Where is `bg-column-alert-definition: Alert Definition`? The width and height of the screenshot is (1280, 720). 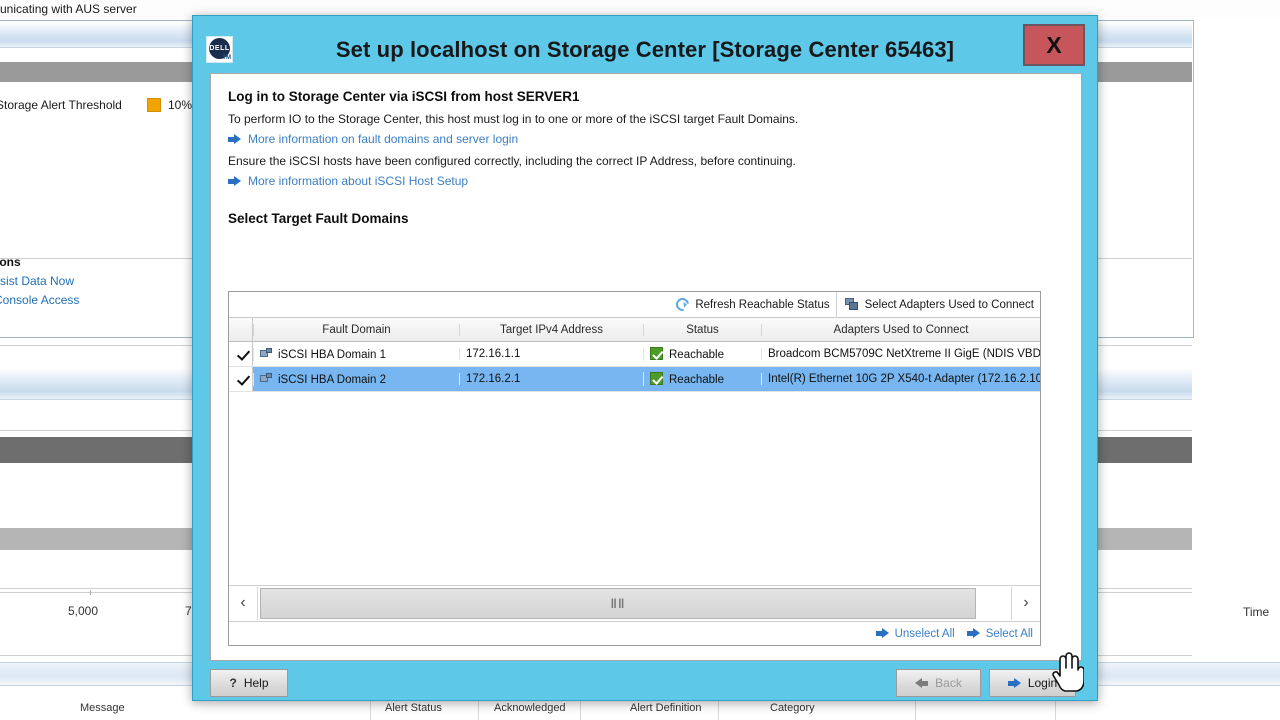 bg-column-alert-definition: Alert Definition is located at coordinates (666, 708).